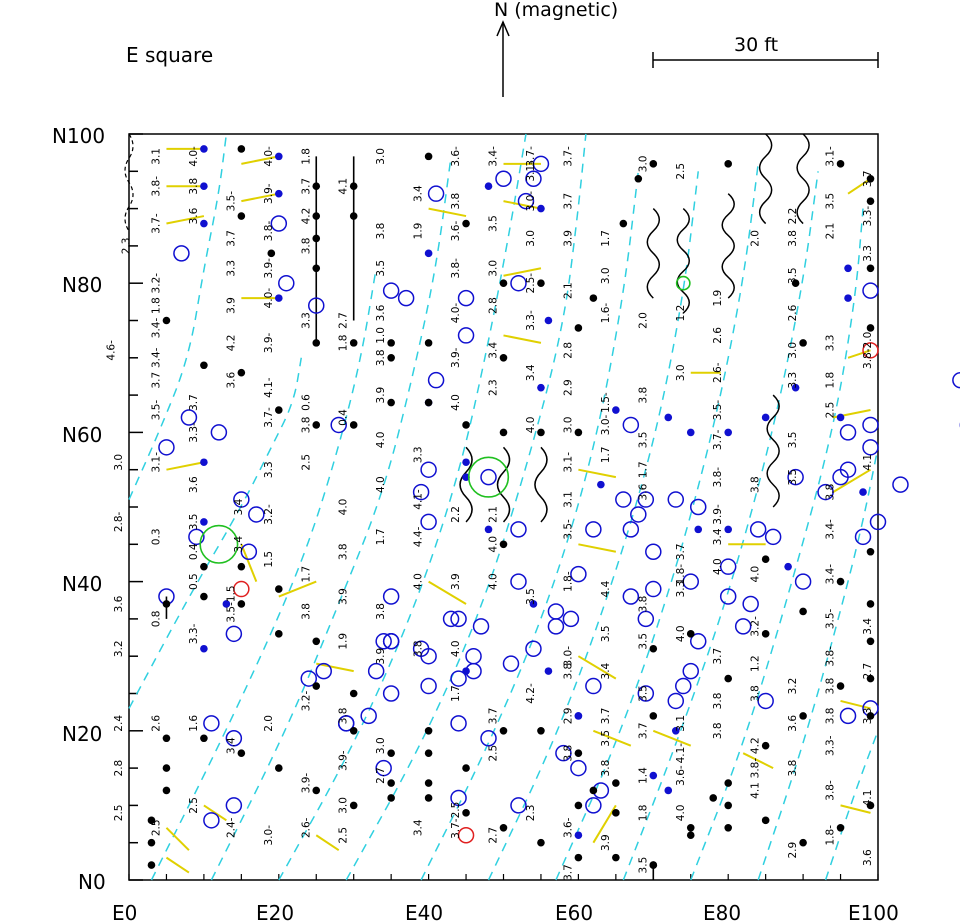  I want to click on value-label: 2.5-, so click(531, 283).